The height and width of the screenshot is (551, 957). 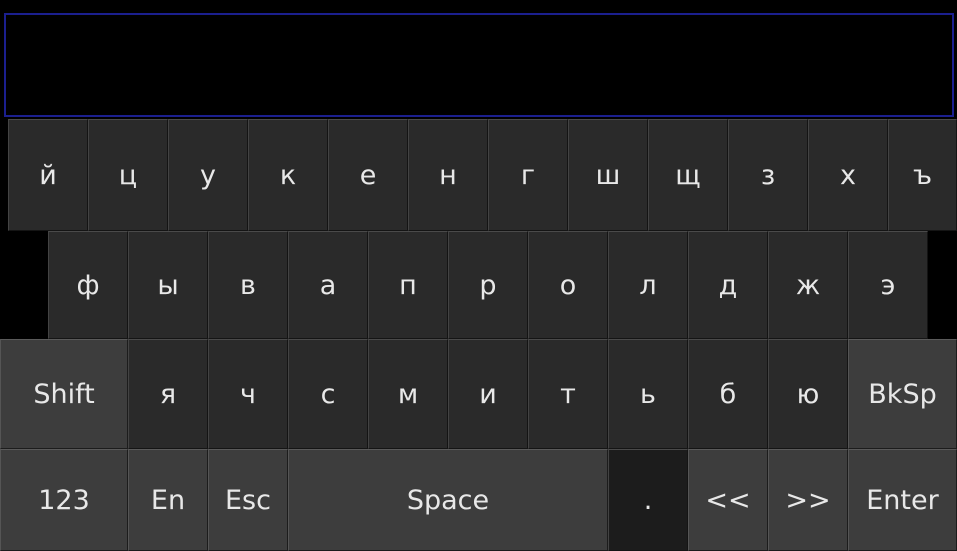 What do you see at coordinates (922, 175) in the screenshot?
I see `key-letter: ъ` at bounding box center [922, 175].